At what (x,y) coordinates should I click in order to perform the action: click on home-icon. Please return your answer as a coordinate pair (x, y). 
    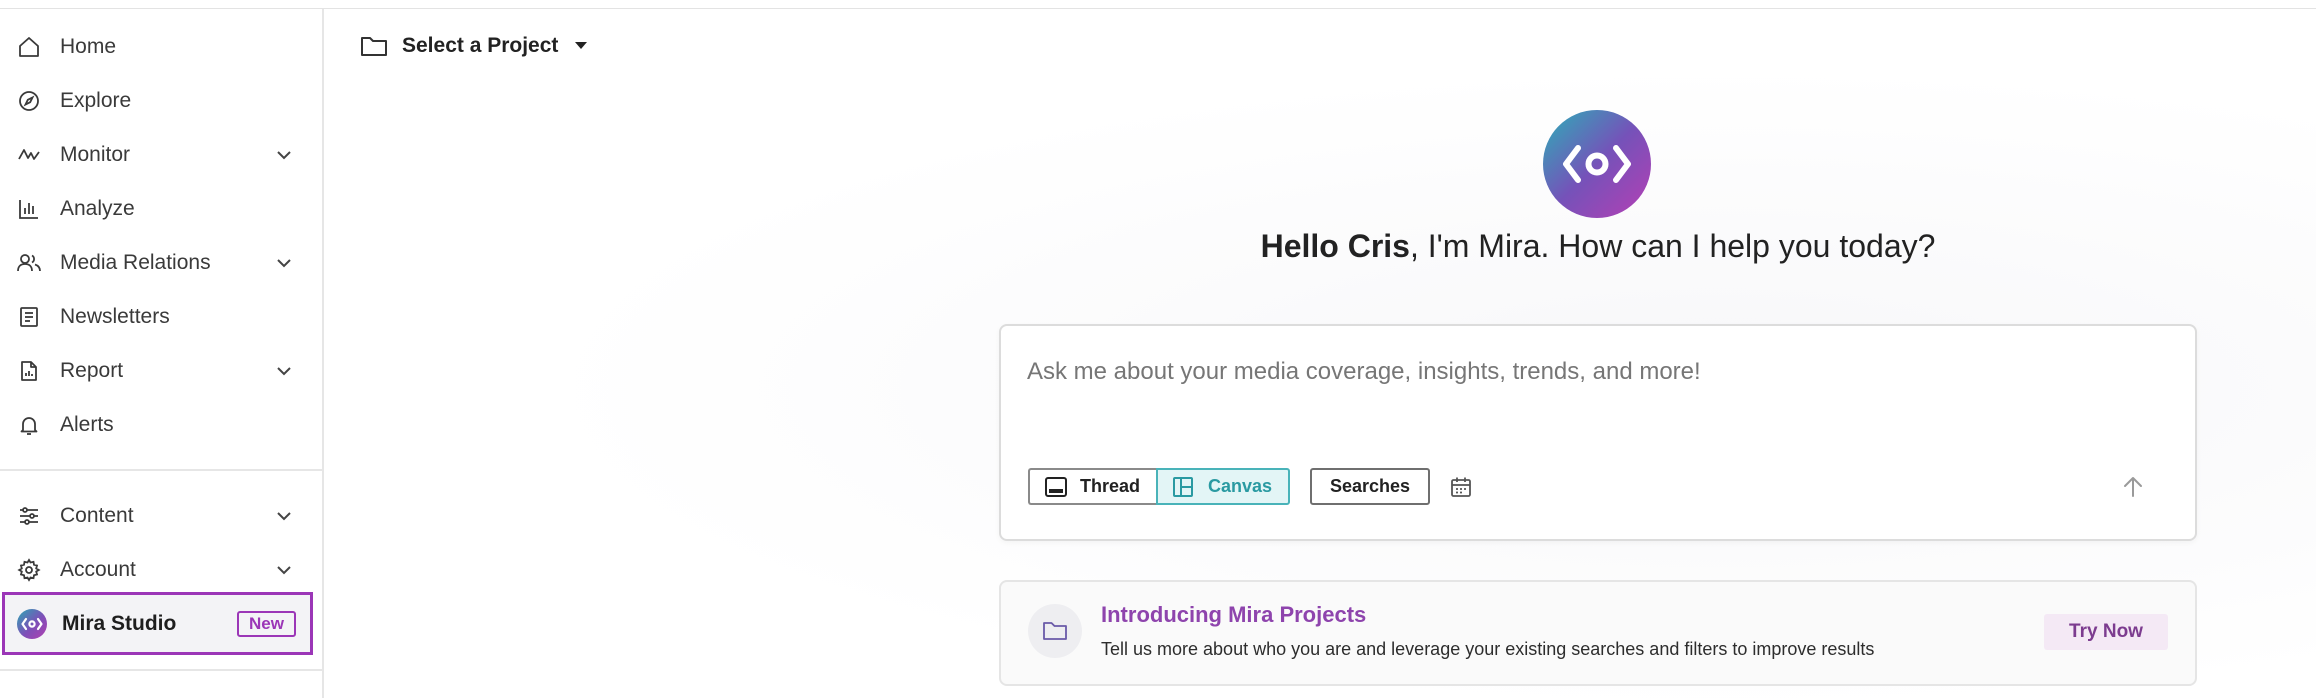
    Looking at the image, I should click on (29, 47).